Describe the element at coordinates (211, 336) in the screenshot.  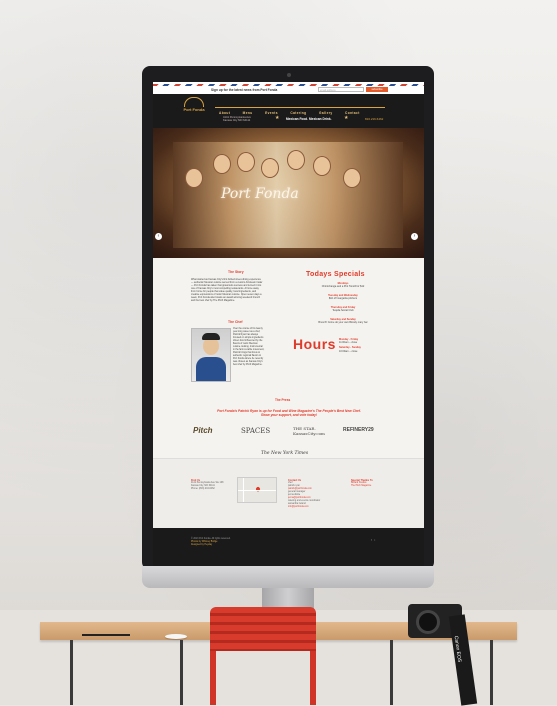
I see `chef-hat` at that location.